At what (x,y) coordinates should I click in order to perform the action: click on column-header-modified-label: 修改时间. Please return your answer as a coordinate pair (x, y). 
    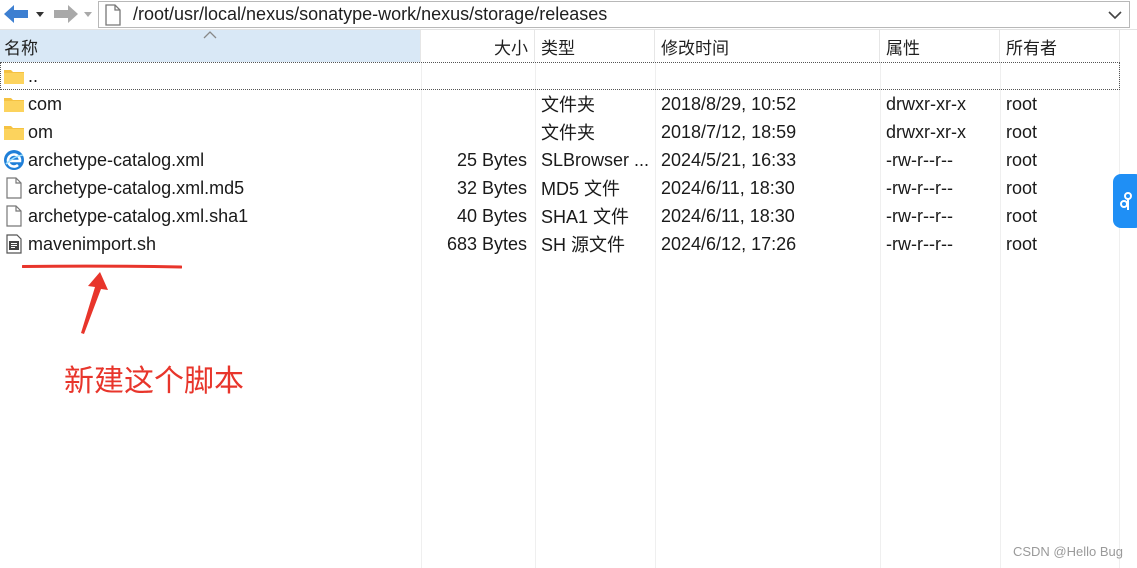
    Looking at the image, I should click on (695, 48).